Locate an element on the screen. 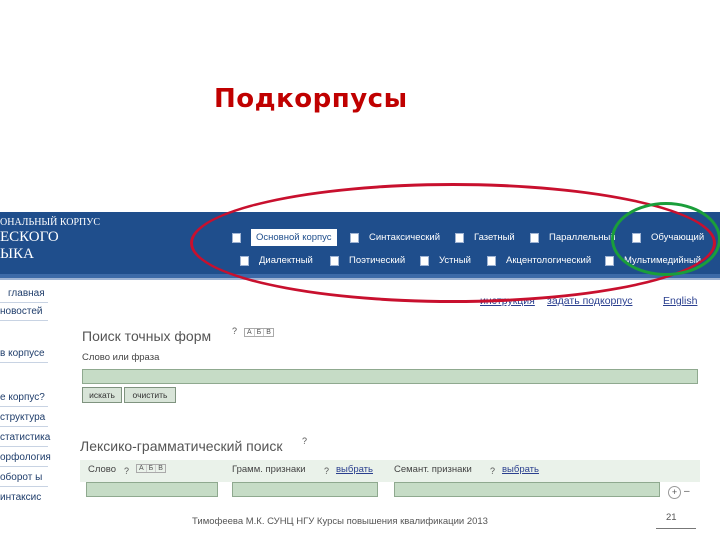 The image size is (720, 540). sidebar-item-news: новостей is located at coordinates (21, 311).